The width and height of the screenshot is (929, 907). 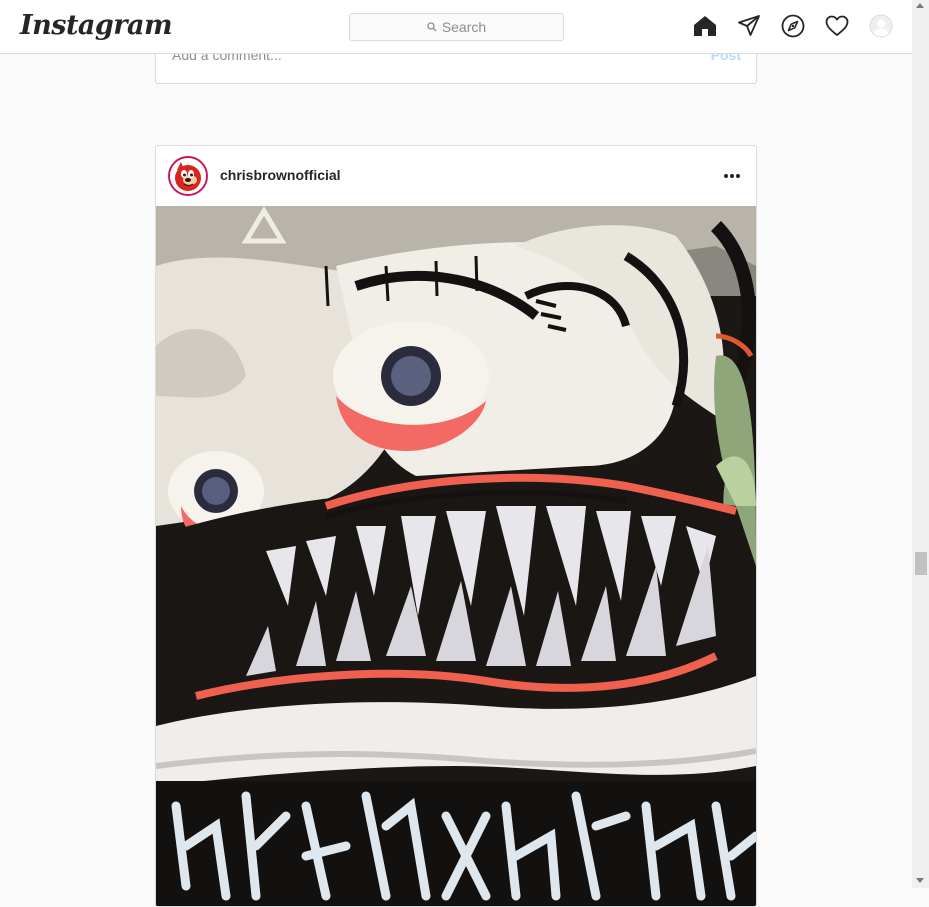 I want to click on instagram-logo: Instagram, so click(x=96, y=25).